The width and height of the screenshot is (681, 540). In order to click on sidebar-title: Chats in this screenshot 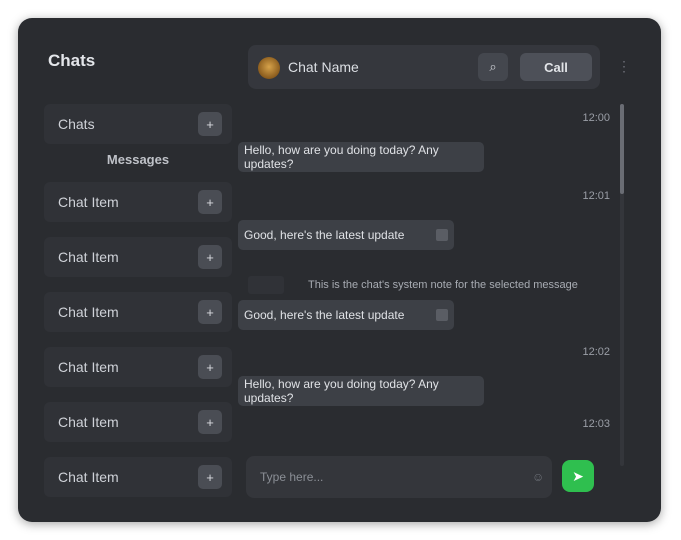, I will do `click(72, 60)`.